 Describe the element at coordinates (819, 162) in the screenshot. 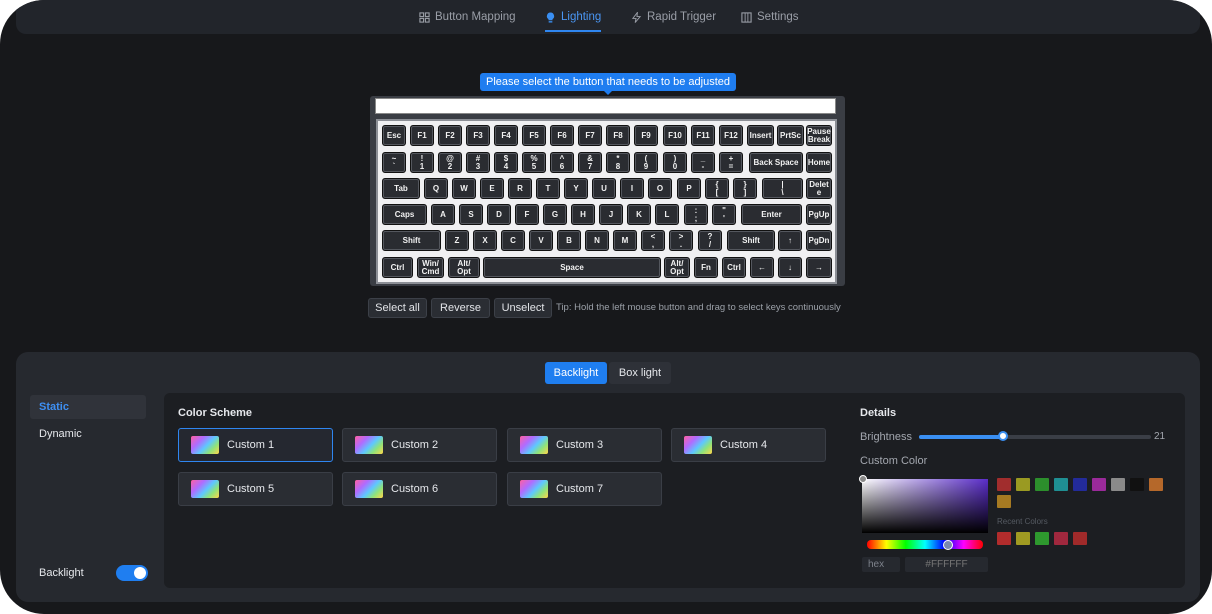

I see `key: Home` at that location.